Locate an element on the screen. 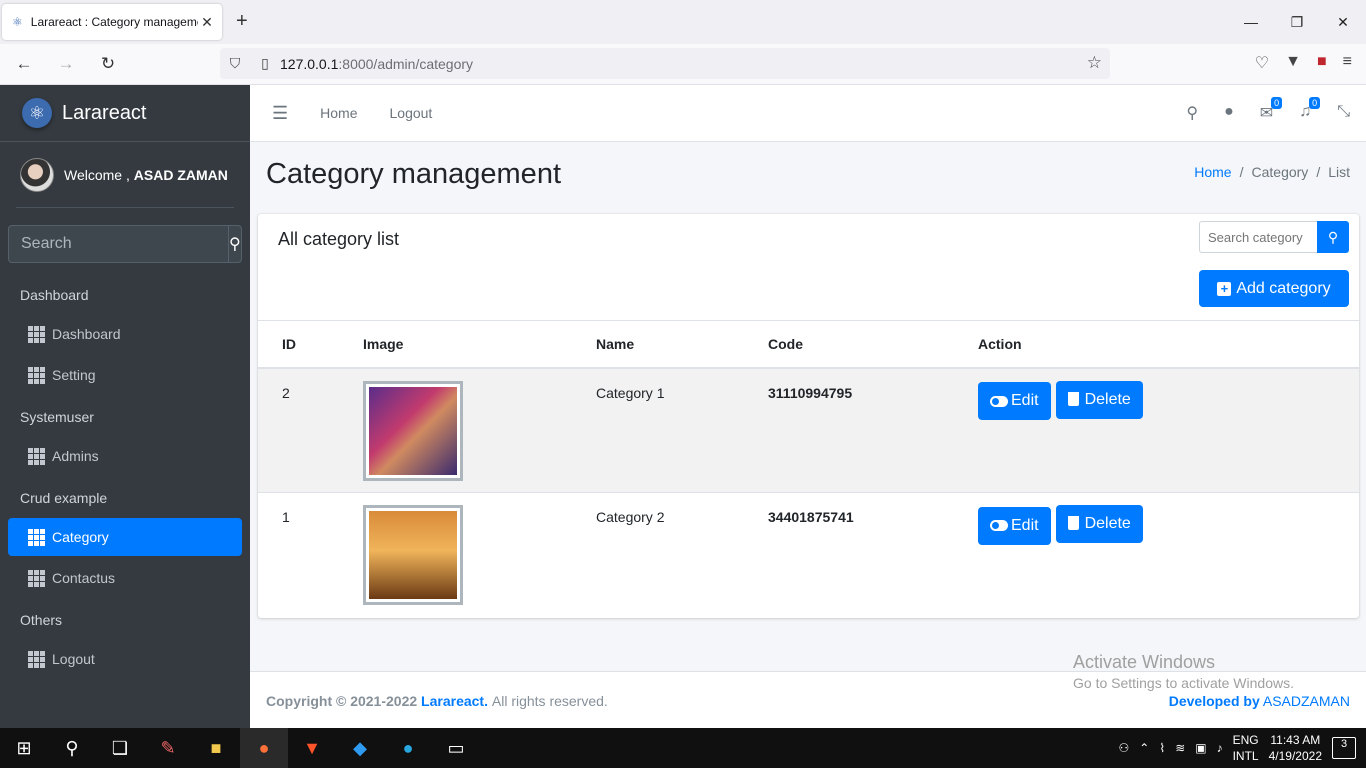 The height and width of the screenshot is (768, 1366). task-view-icon: ❏ is located at coordinates (120, 748).